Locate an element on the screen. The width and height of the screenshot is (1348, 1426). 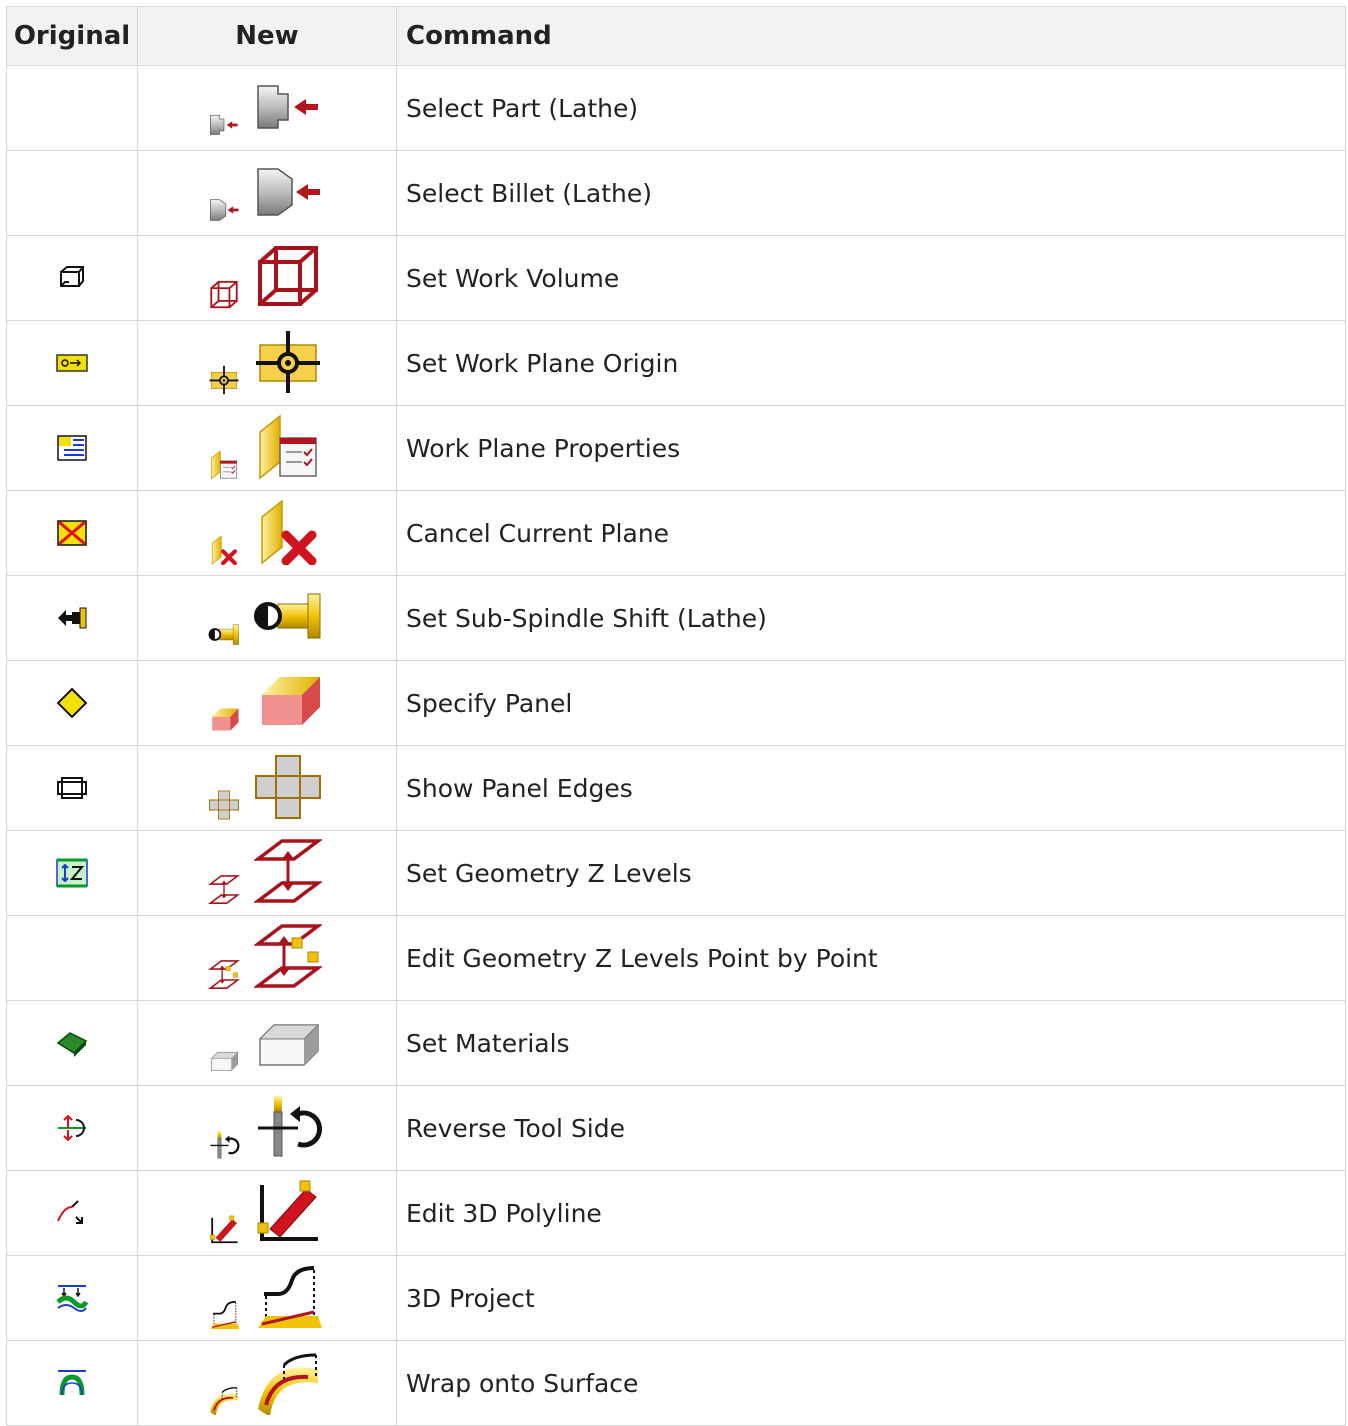
table-row: Reverse Tool Side is located at coordinates (676, 1128).